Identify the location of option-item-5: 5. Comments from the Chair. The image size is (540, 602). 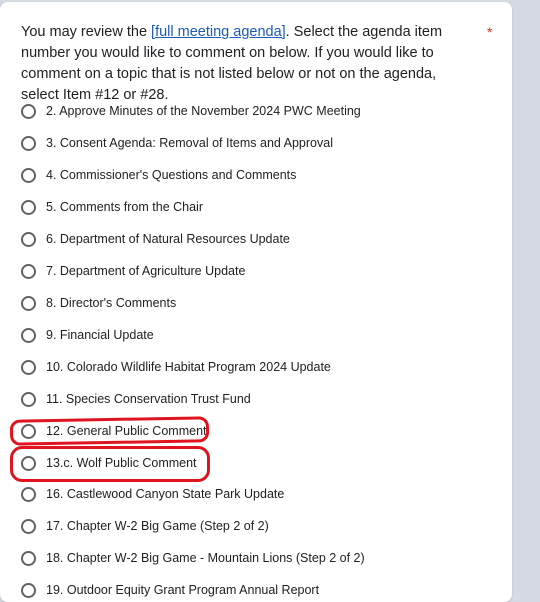
(112, 207).